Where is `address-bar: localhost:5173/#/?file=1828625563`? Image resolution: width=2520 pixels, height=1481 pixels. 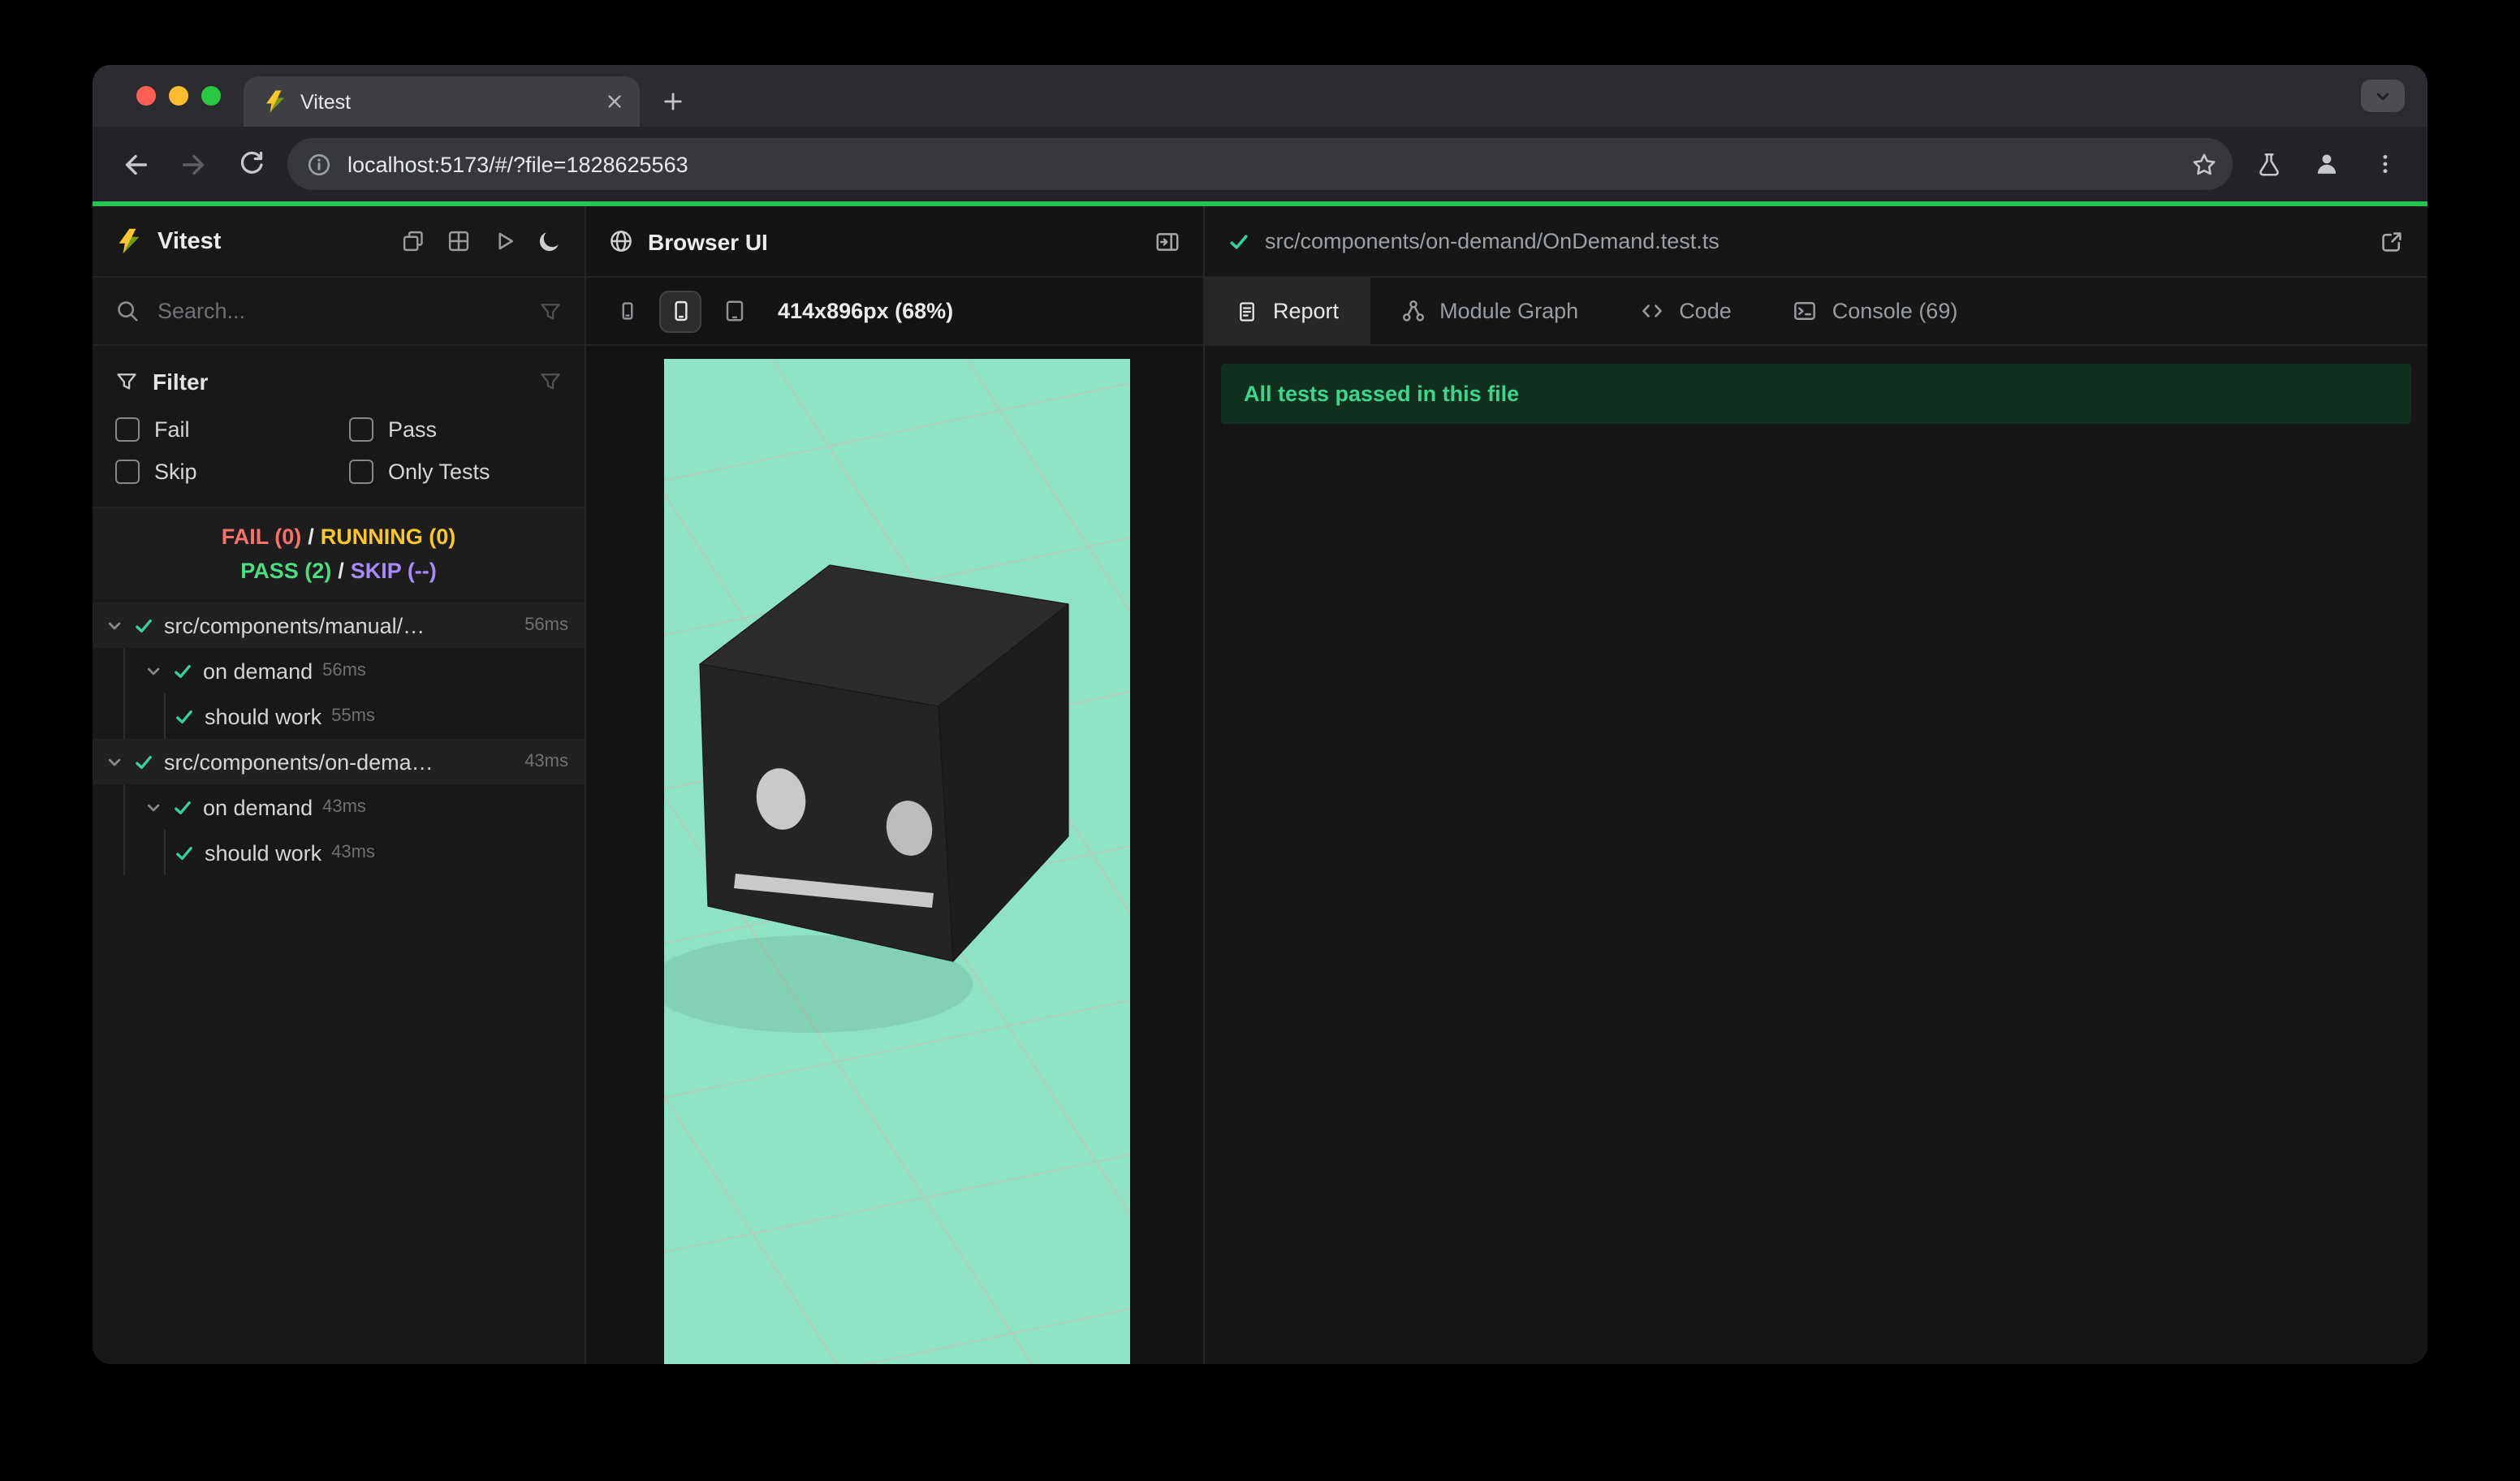
address-bar: localhost:5173/#/?file=1828625563 is located at coordinates (1260, 164).